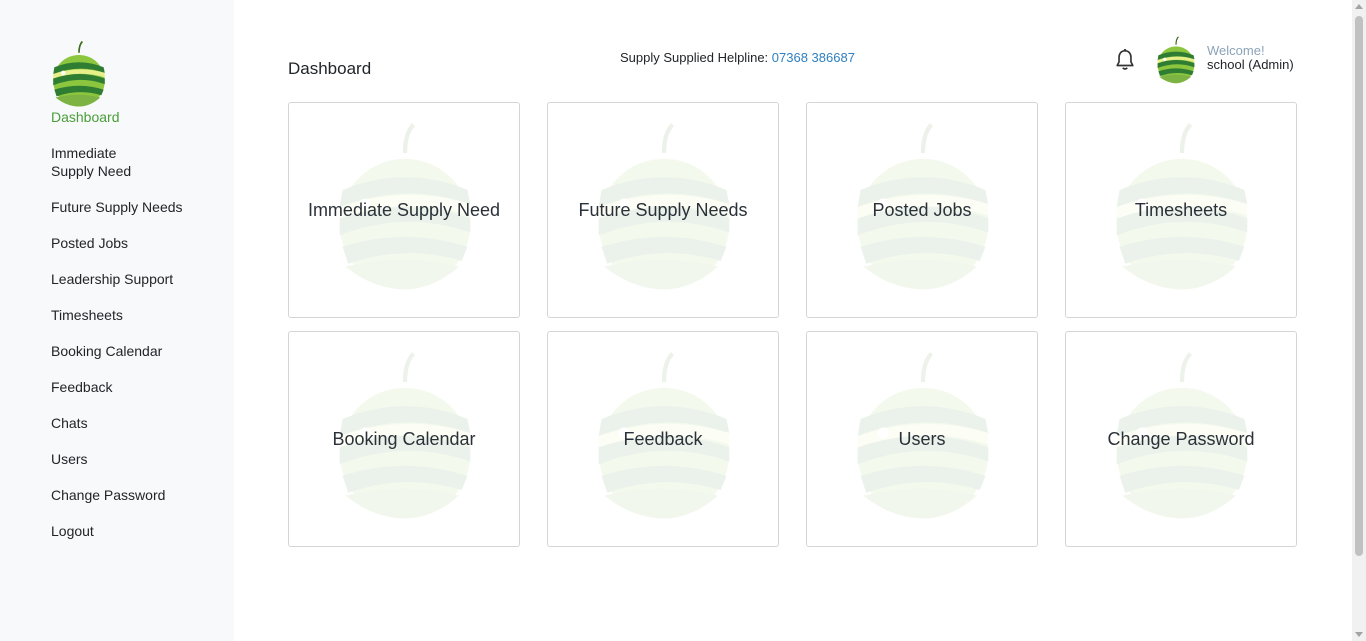 The image size is (1366, 641). I want to click on scroll-up-arrow-icon, so click(1359, 6).